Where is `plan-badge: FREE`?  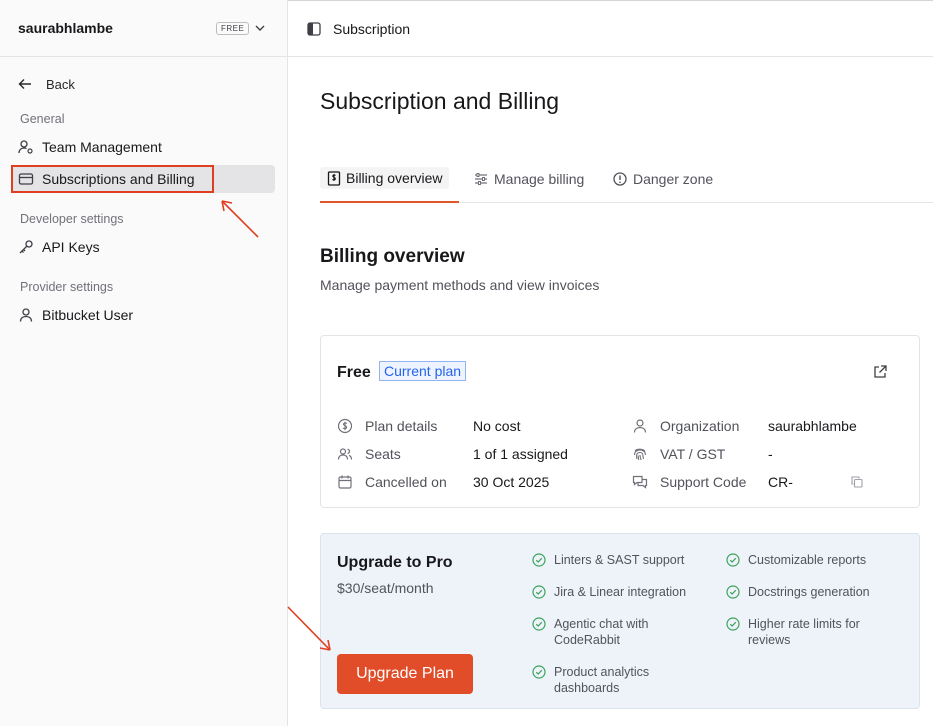 plan-badge: FREE is located at coordinates (233, 28).